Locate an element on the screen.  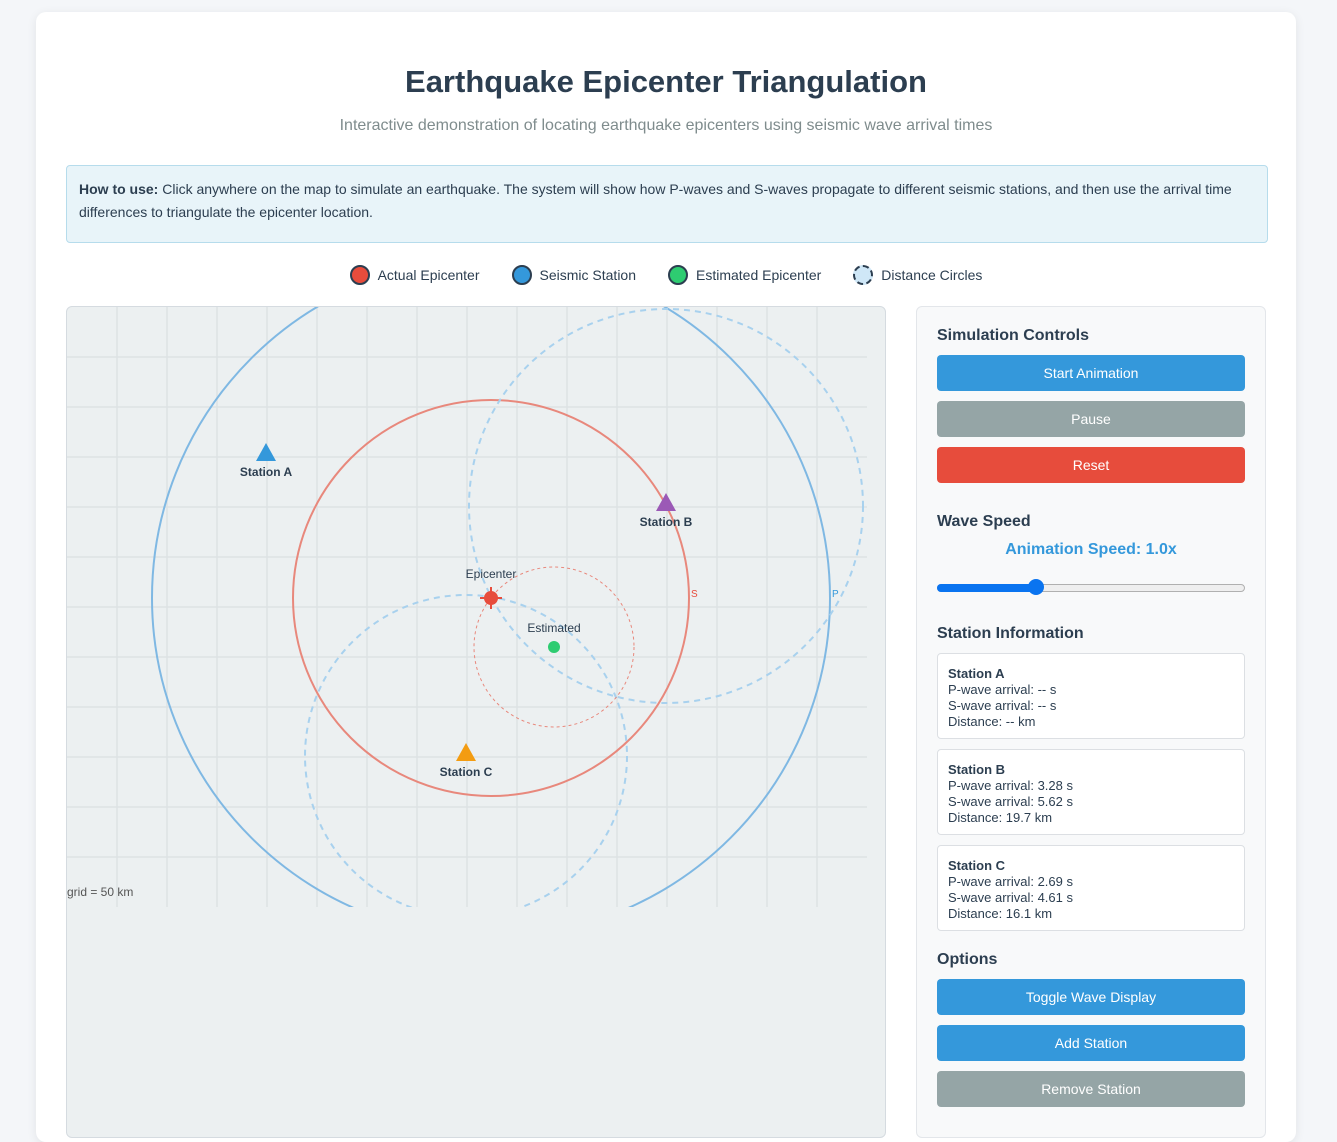
legend-item-seismic-station: Seismic Station is located at coordinates (573, 275).